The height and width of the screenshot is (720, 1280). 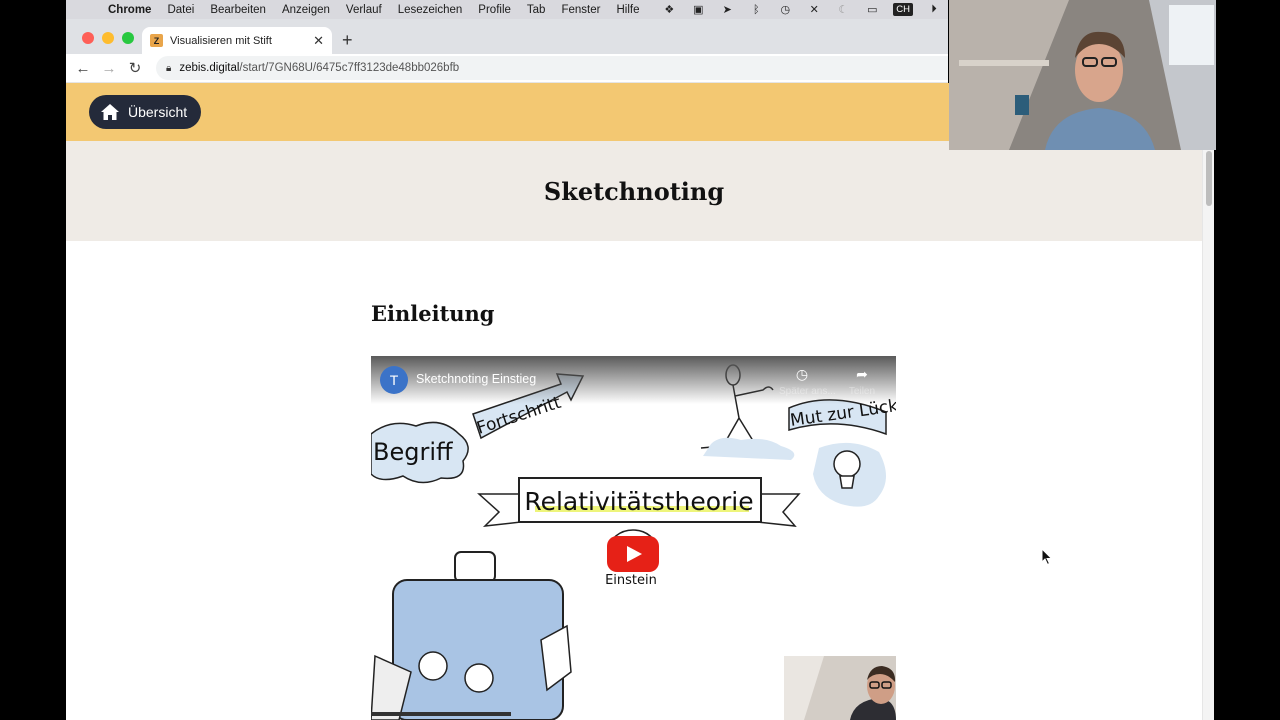 What do you see at coordinates (801, 9) in the screenshot?
I see `menu-bar-status-area: ❖ ▣ ➤ ᛒ ◷ ✕ ☾ ▭ CH ⏵` at bounding box center [801, 9].